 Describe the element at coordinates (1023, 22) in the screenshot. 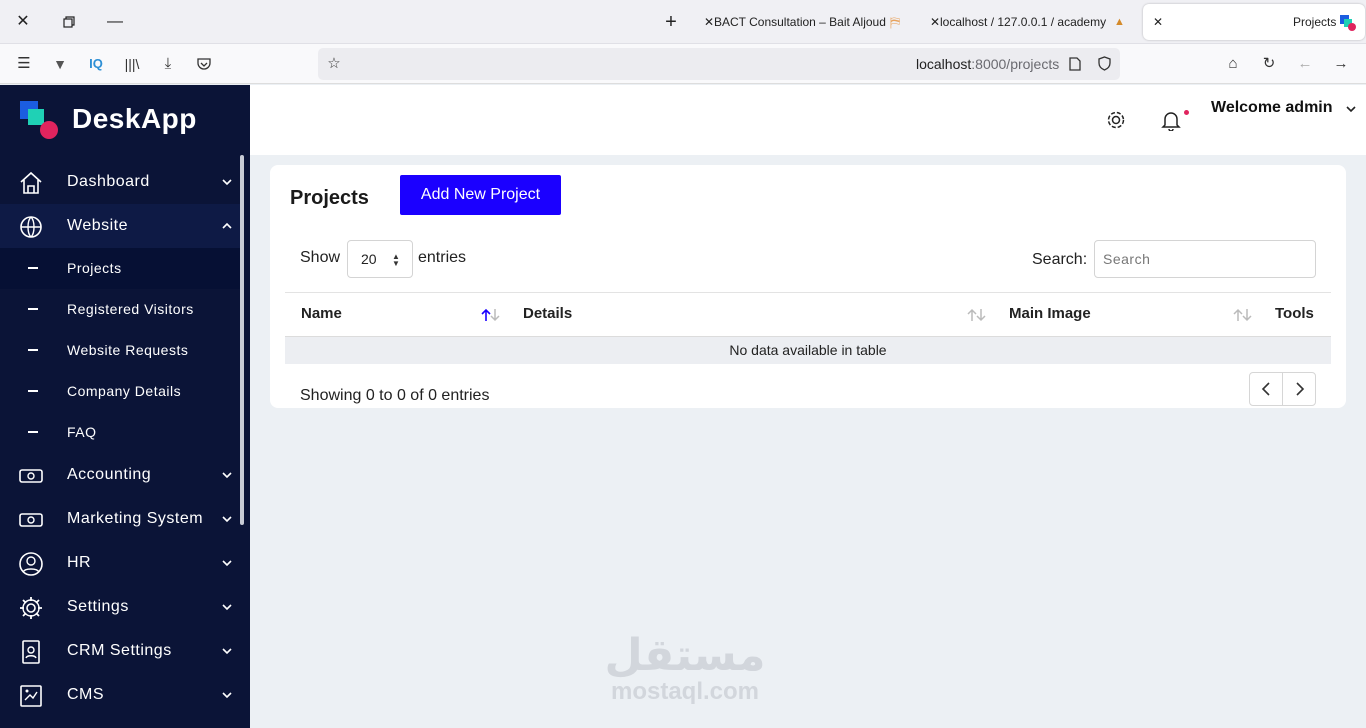

I see `tab-title: localhost / 127.0.0.1 / academy` at that location.